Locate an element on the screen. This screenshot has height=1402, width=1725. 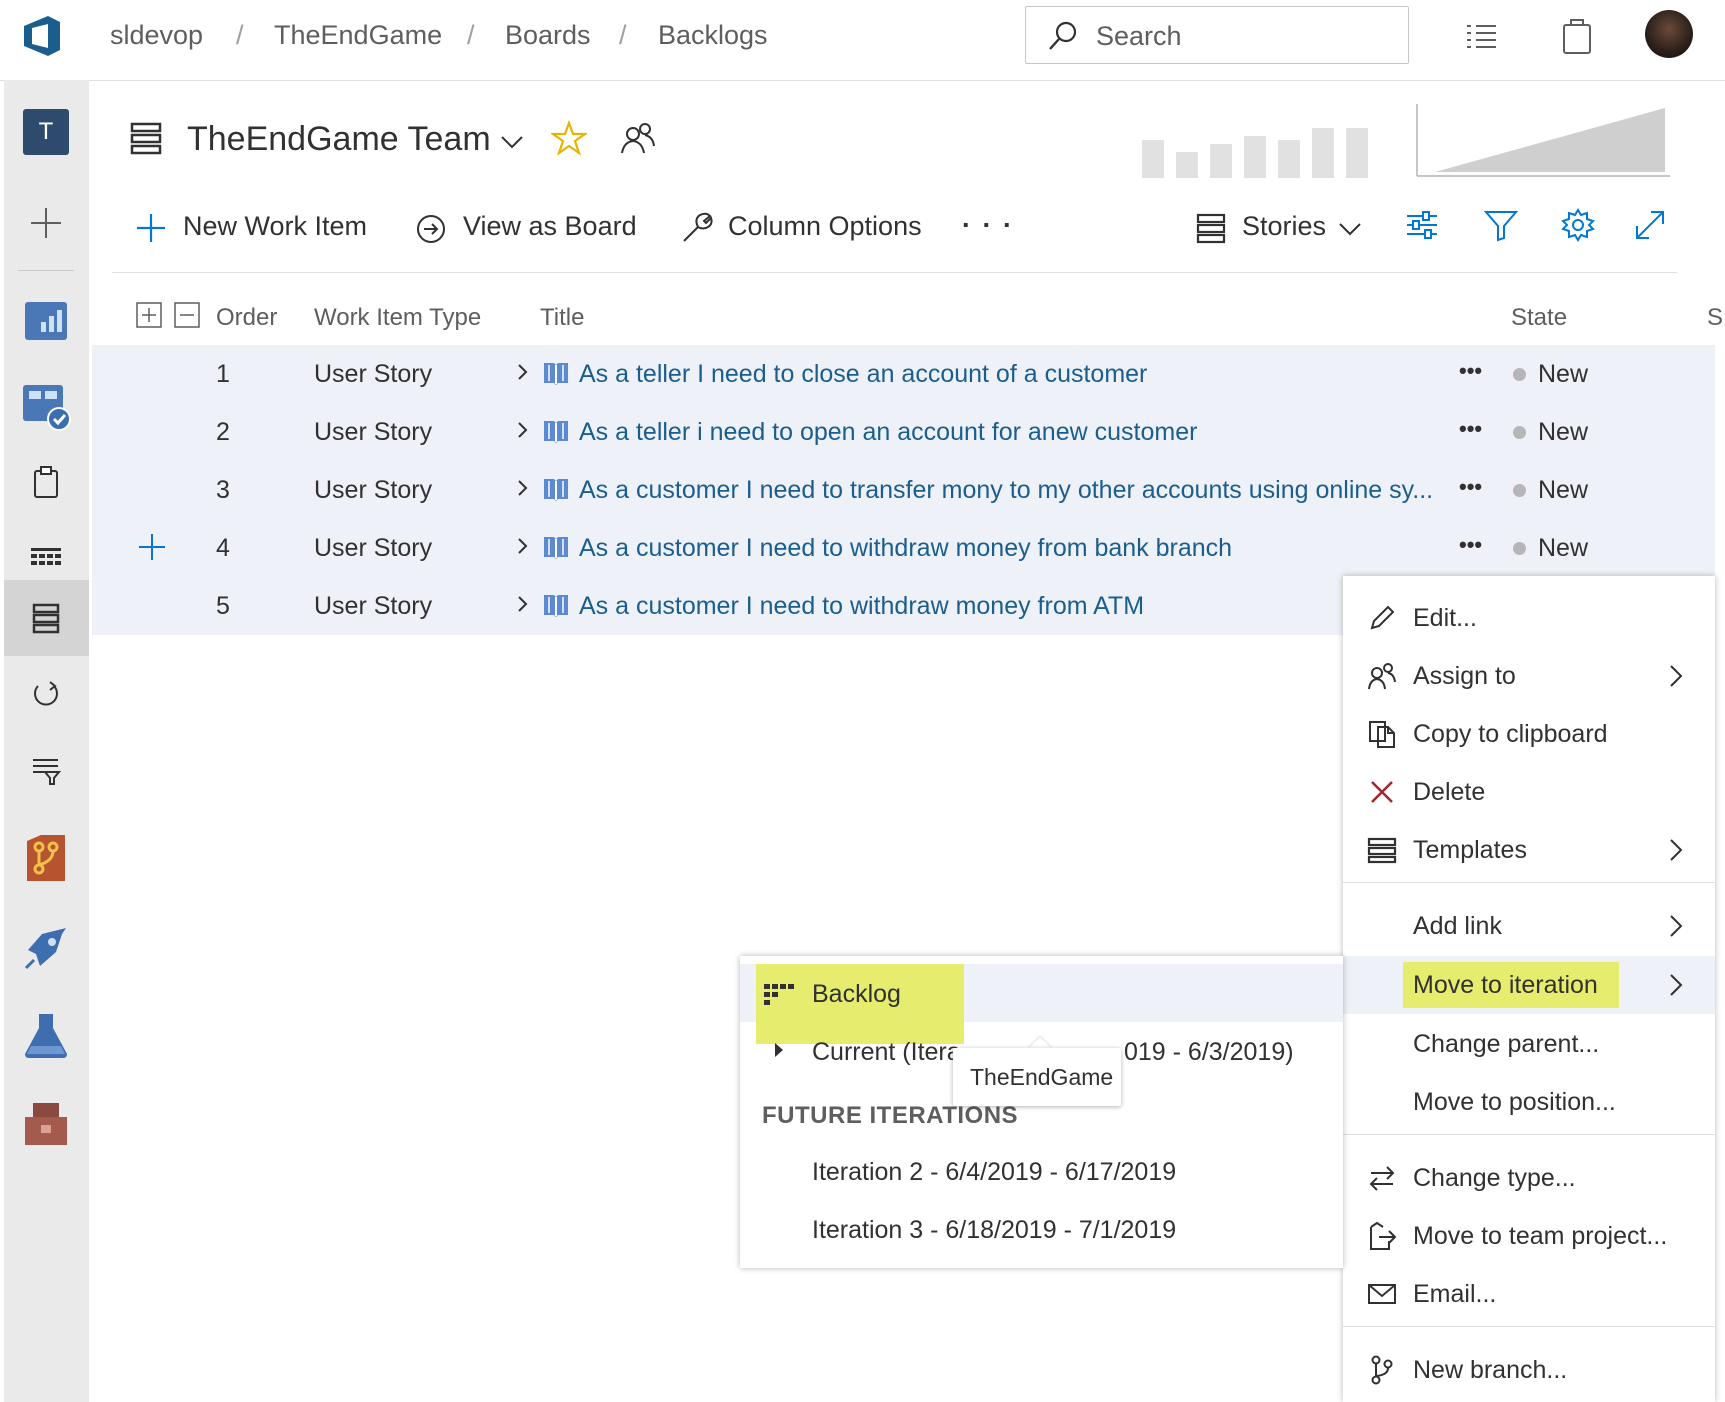
pipelines-icon is located at coordinates (46, 948).